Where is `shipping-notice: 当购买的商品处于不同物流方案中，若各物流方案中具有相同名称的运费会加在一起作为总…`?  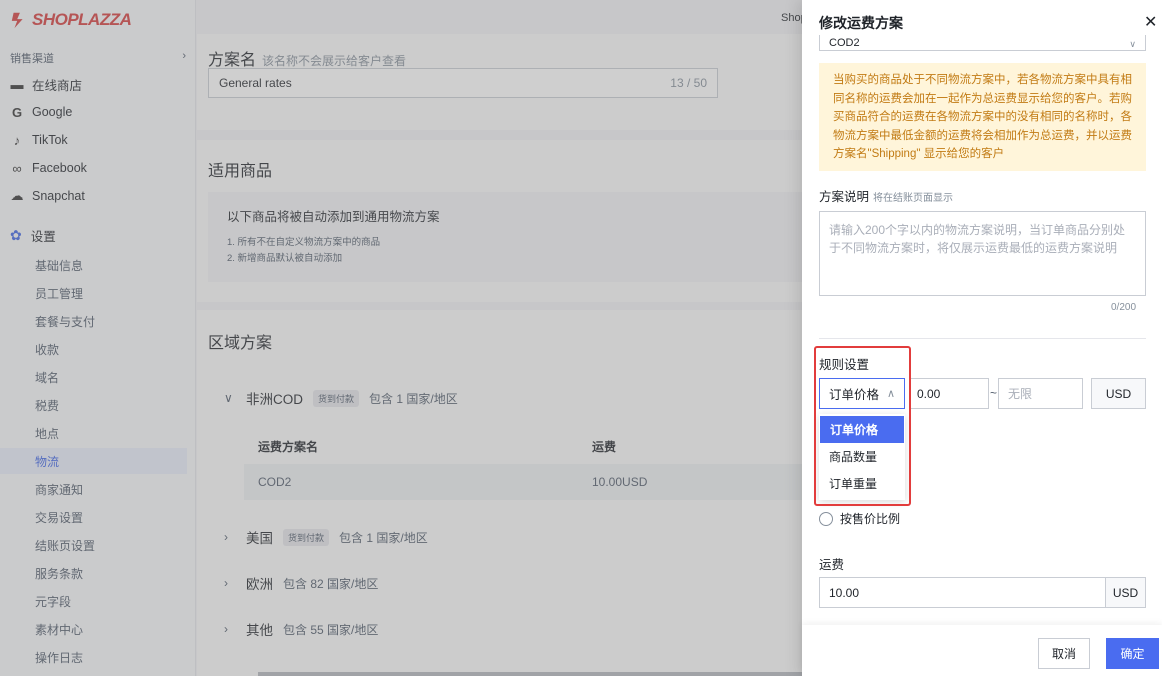
shipping-notice: 当购买的商品处于不同物流方案中，若各物流方案中具有相同名称的运费会加在一起作为总… is located at coordinates (982, 117).